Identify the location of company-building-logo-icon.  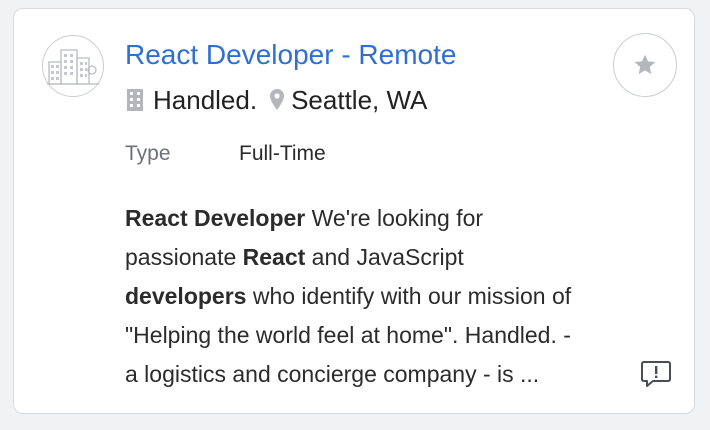
(73, 67).